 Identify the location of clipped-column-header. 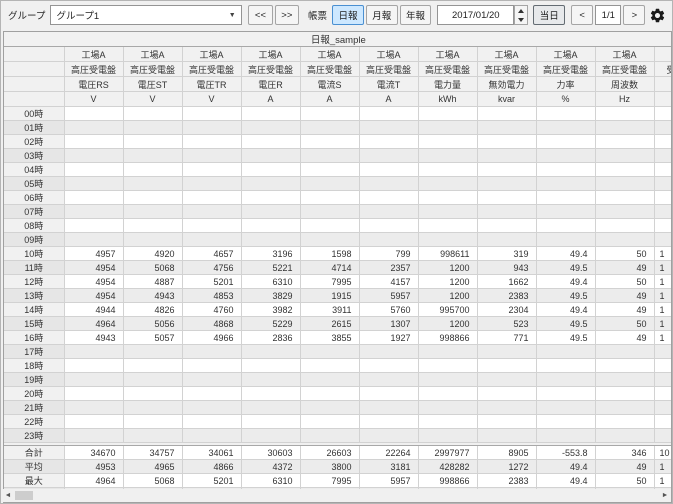
(662, 54).